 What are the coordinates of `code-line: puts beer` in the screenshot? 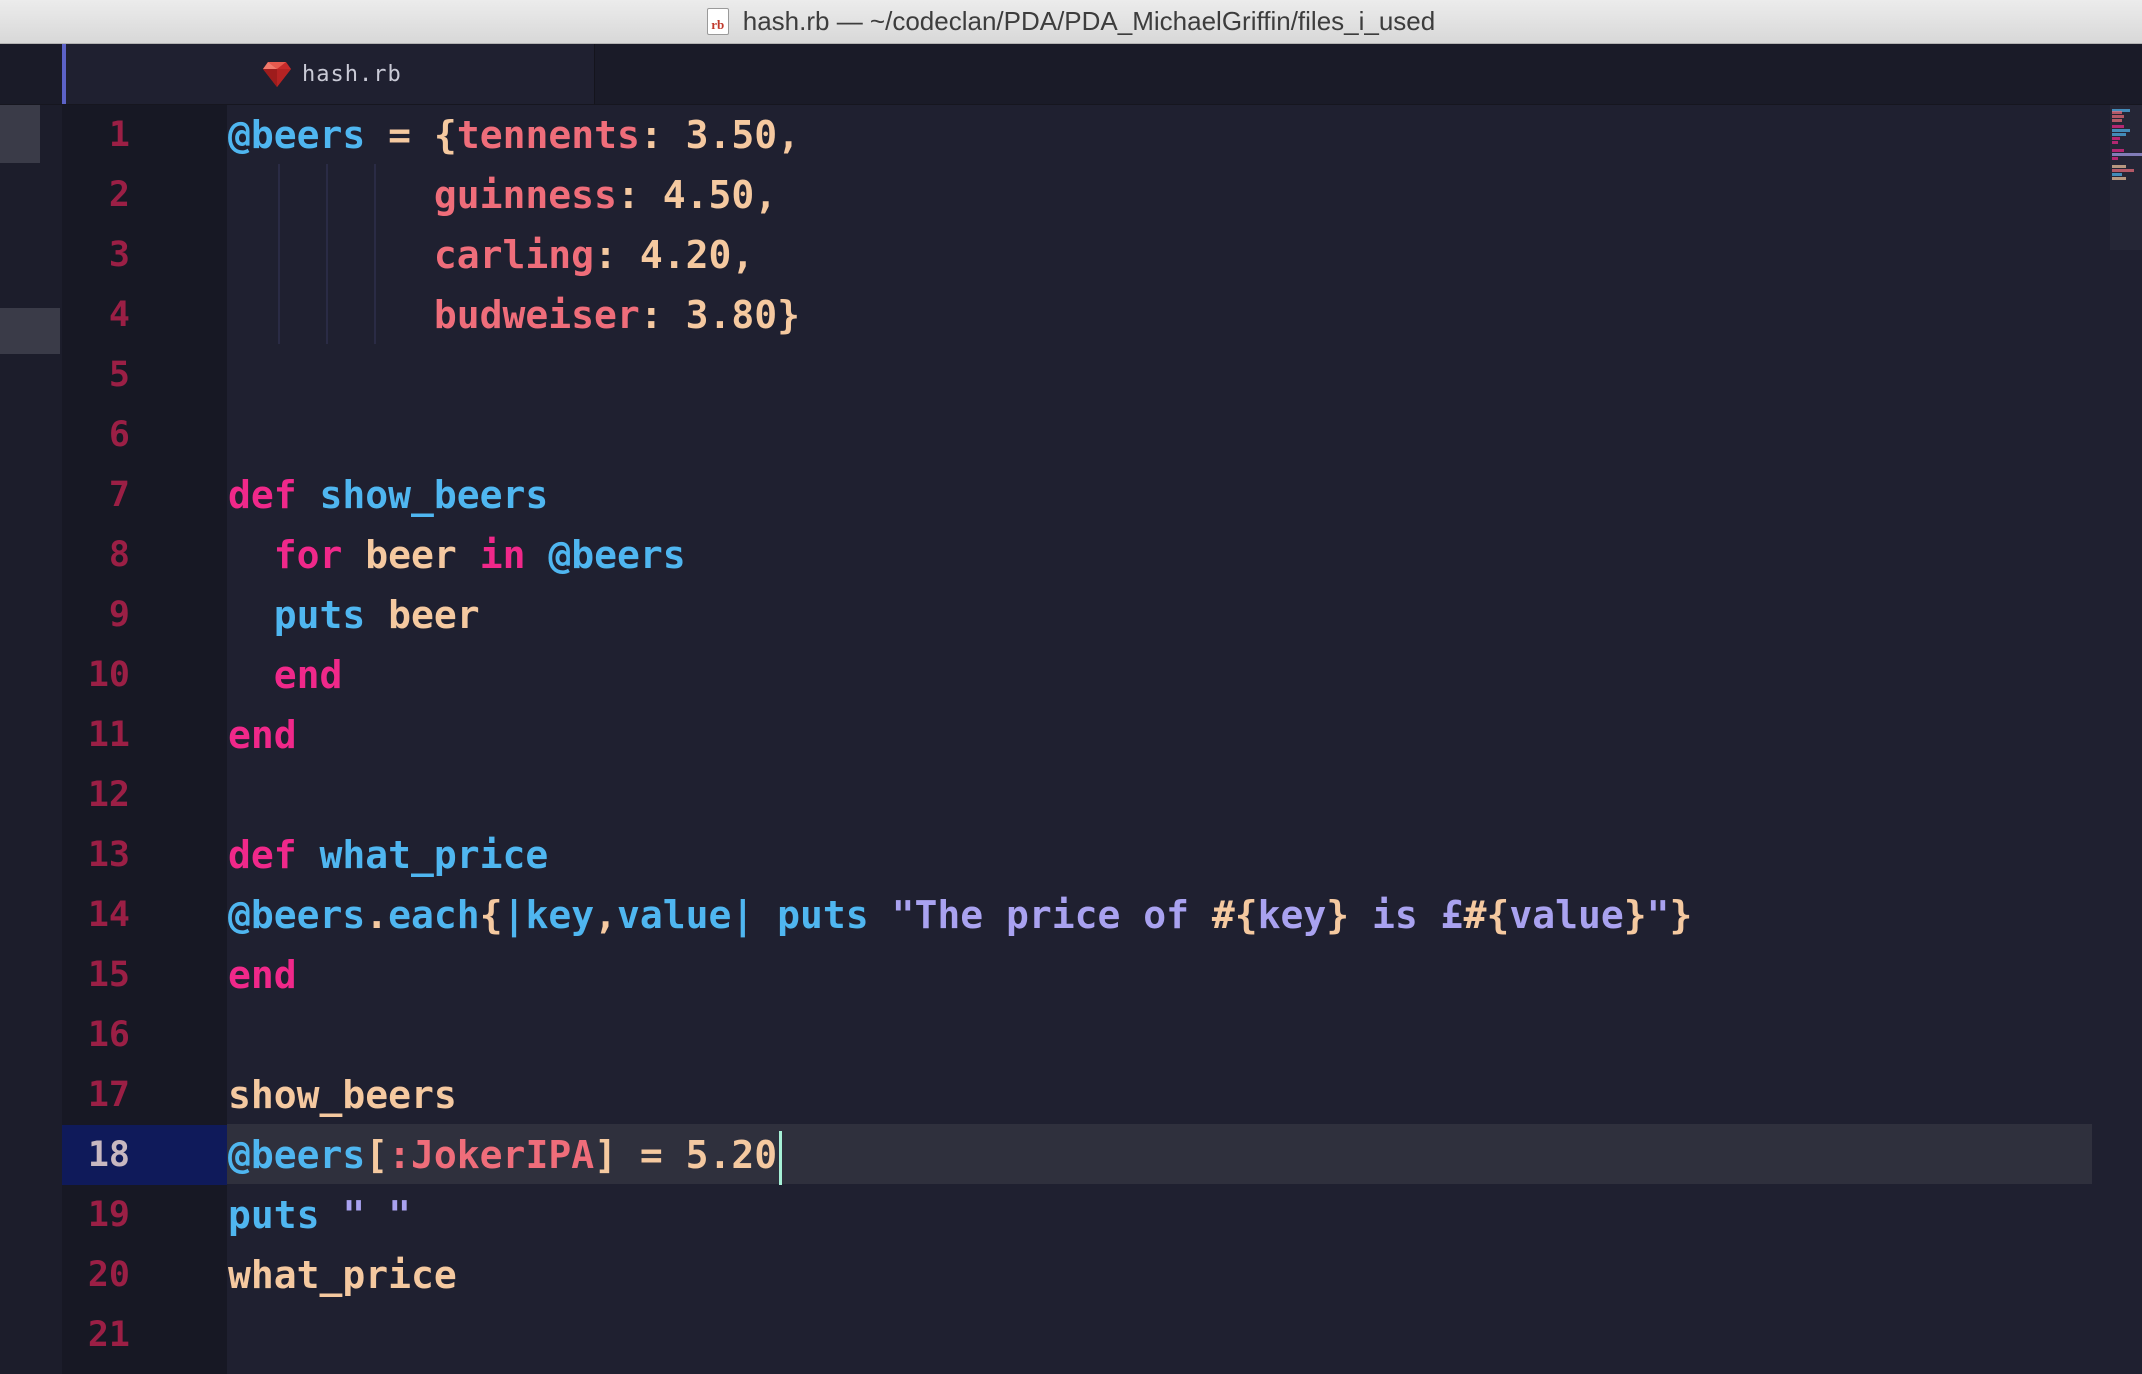 It's located at (354, 615).